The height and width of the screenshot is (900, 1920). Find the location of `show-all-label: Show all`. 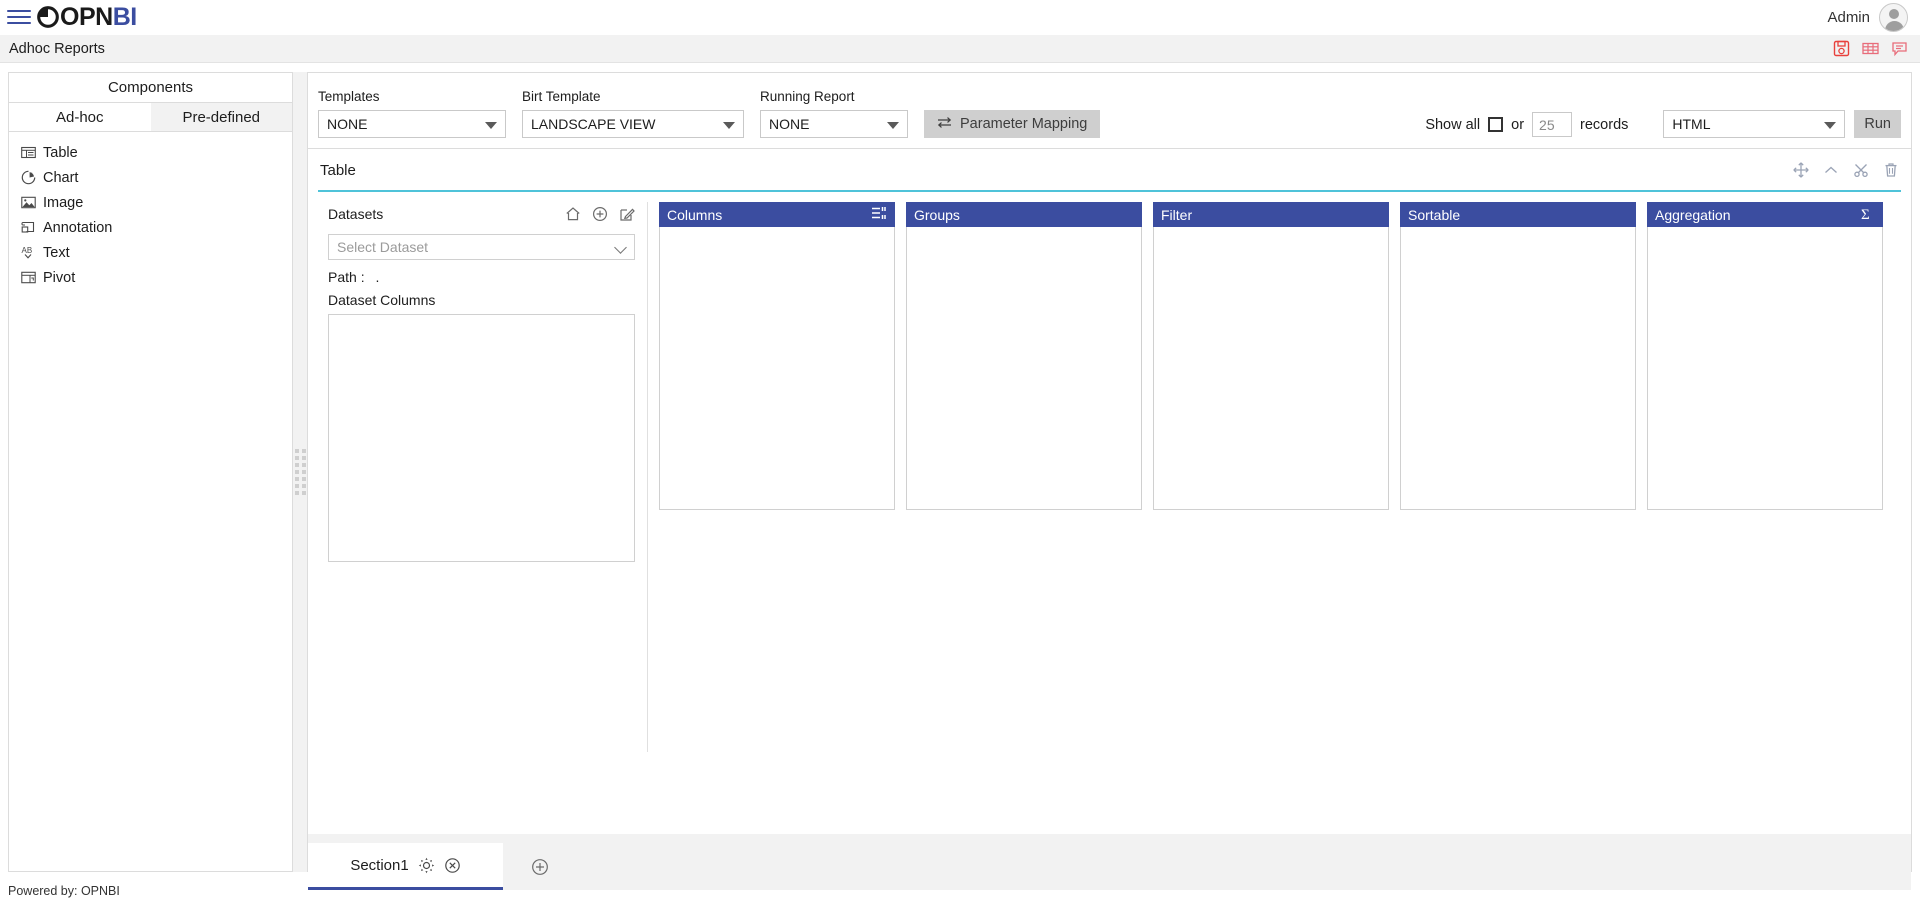

show-all-label: Show all is located at coordinates (1453, 124).